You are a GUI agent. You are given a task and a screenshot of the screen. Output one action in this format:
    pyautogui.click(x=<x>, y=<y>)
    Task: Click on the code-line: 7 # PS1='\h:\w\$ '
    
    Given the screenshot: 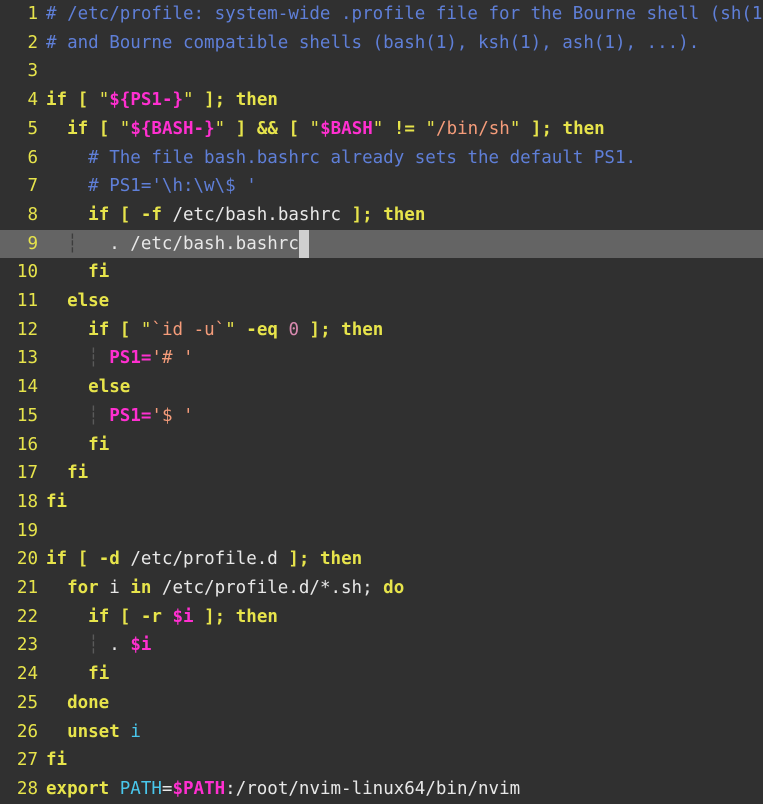 What is the action you would take?
    pyautogui.click(x=381, y=186)
    